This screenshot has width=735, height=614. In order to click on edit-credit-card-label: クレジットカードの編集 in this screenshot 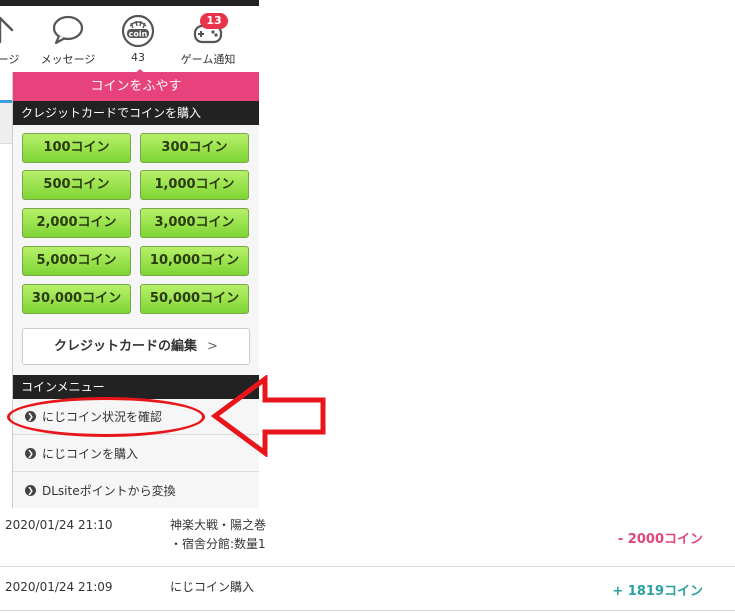, I will do `click(126, 346)`.